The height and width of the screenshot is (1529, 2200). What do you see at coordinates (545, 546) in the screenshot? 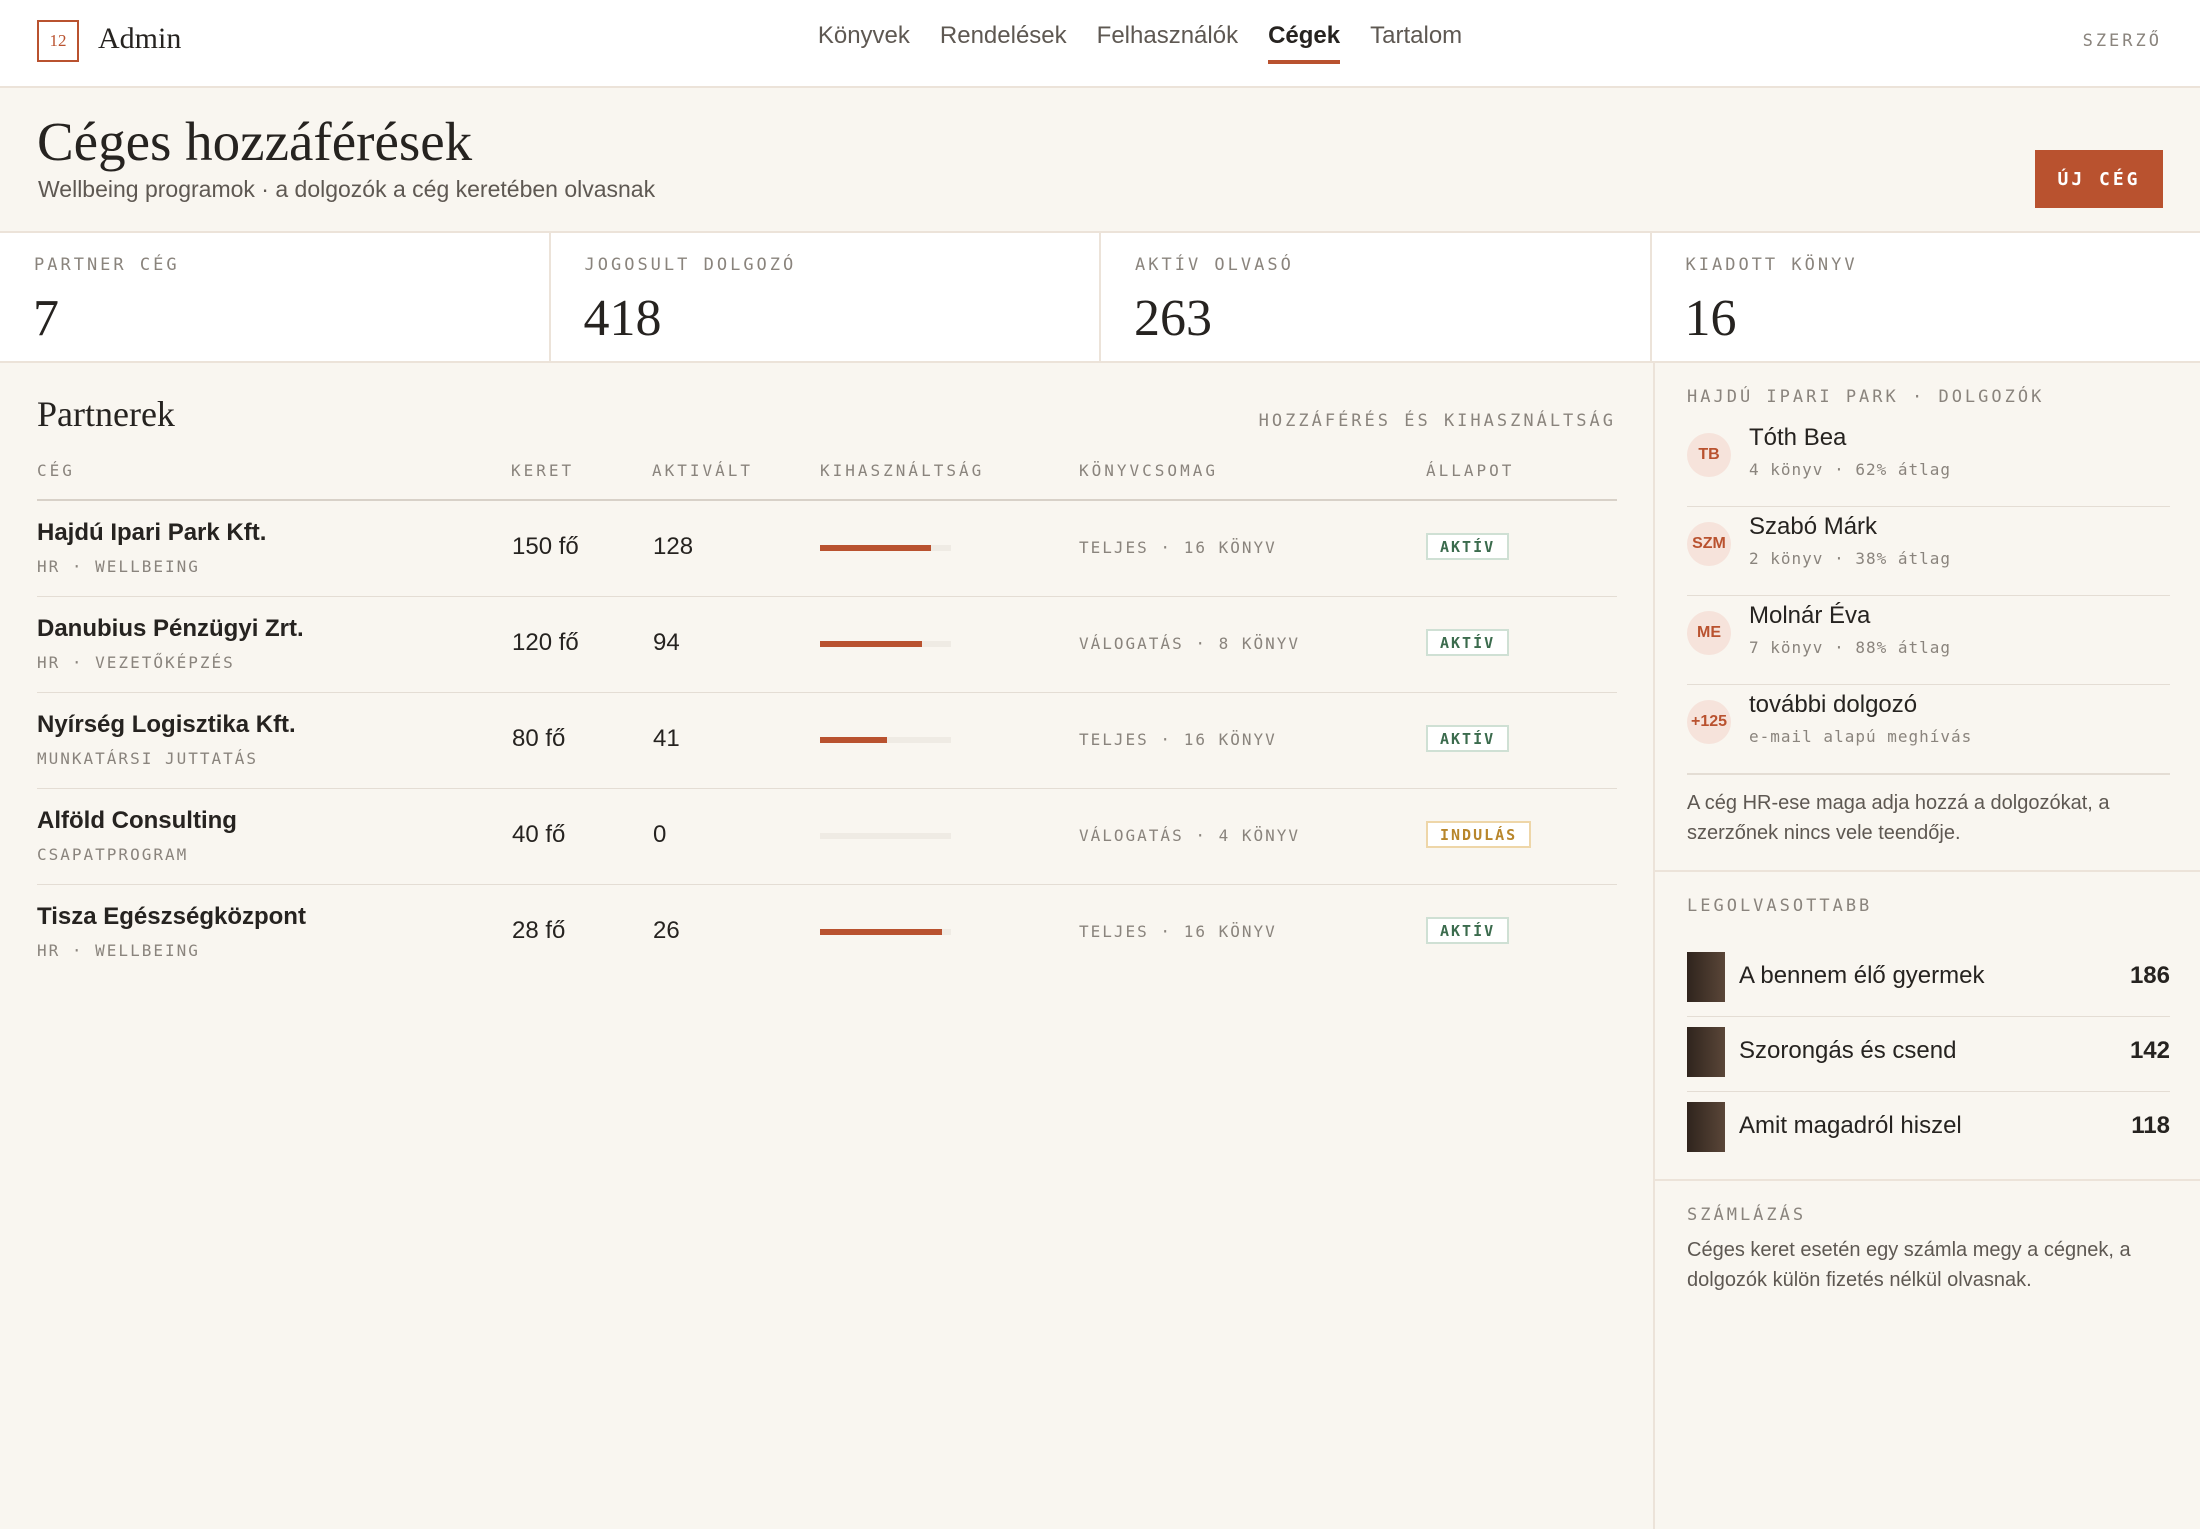
I see `company-quota: 150 fő` at bounding box center [545, 546].